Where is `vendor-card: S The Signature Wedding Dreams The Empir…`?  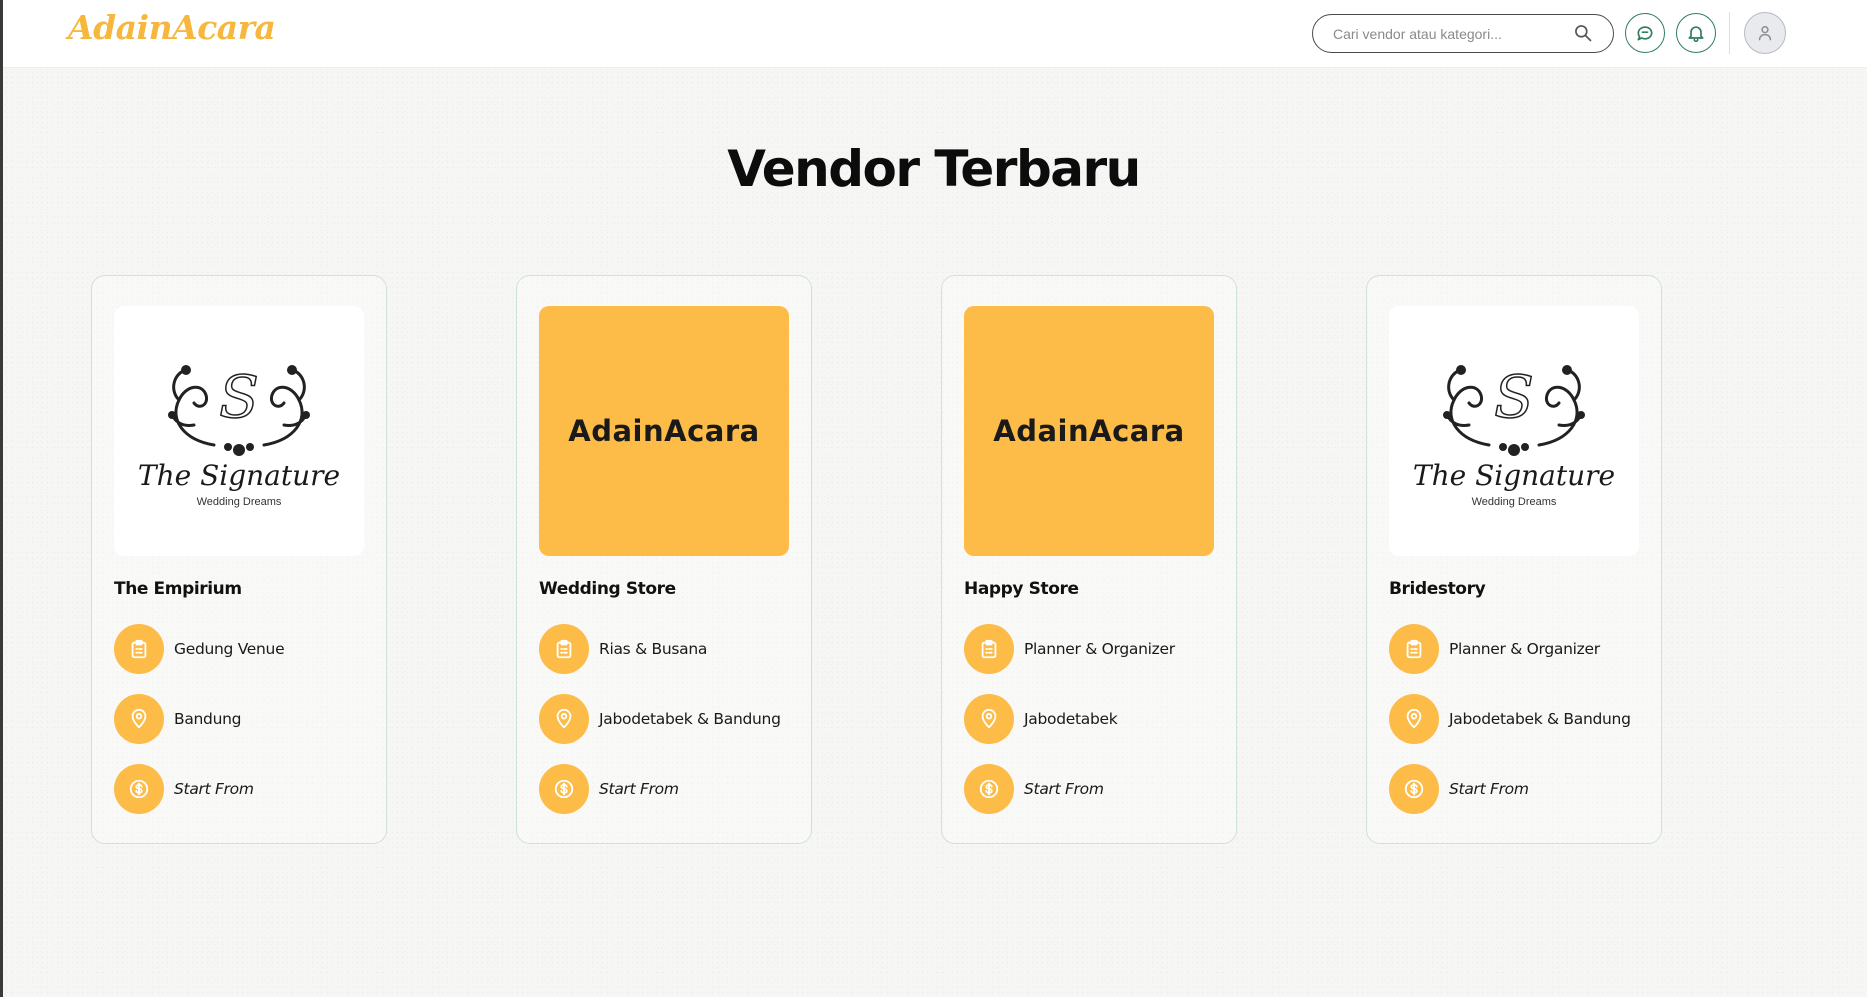
vendor-card: S The Signature Wedding Dreams The Empir… is located at coordinates (239, 559).